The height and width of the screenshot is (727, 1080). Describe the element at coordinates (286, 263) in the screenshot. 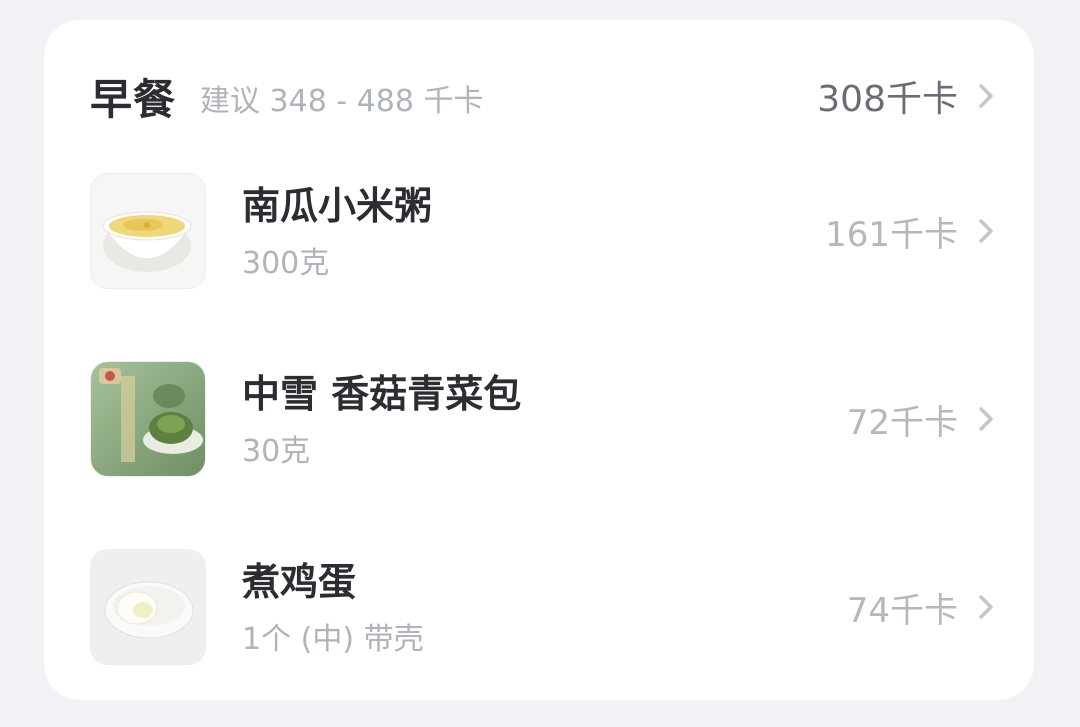

I see `food-amount: 300克` at that location.